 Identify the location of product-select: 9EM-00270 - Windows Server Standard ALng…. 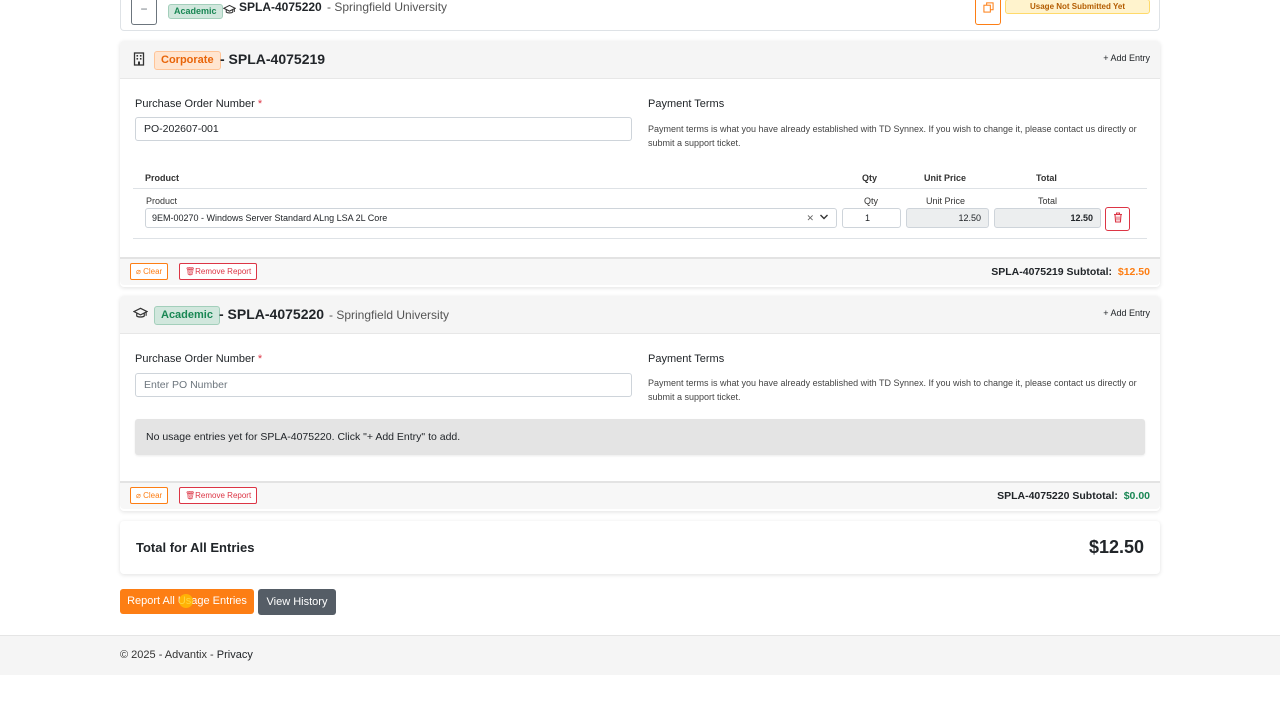
(491, 218).